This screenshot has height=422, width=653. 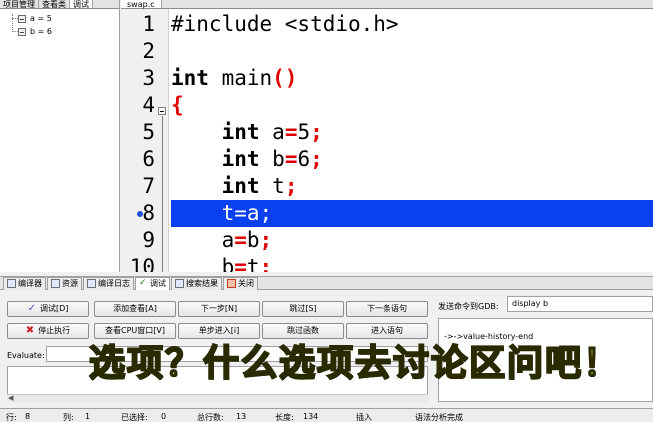 I want to click on line-number: 10, so click(x=142, y=263).